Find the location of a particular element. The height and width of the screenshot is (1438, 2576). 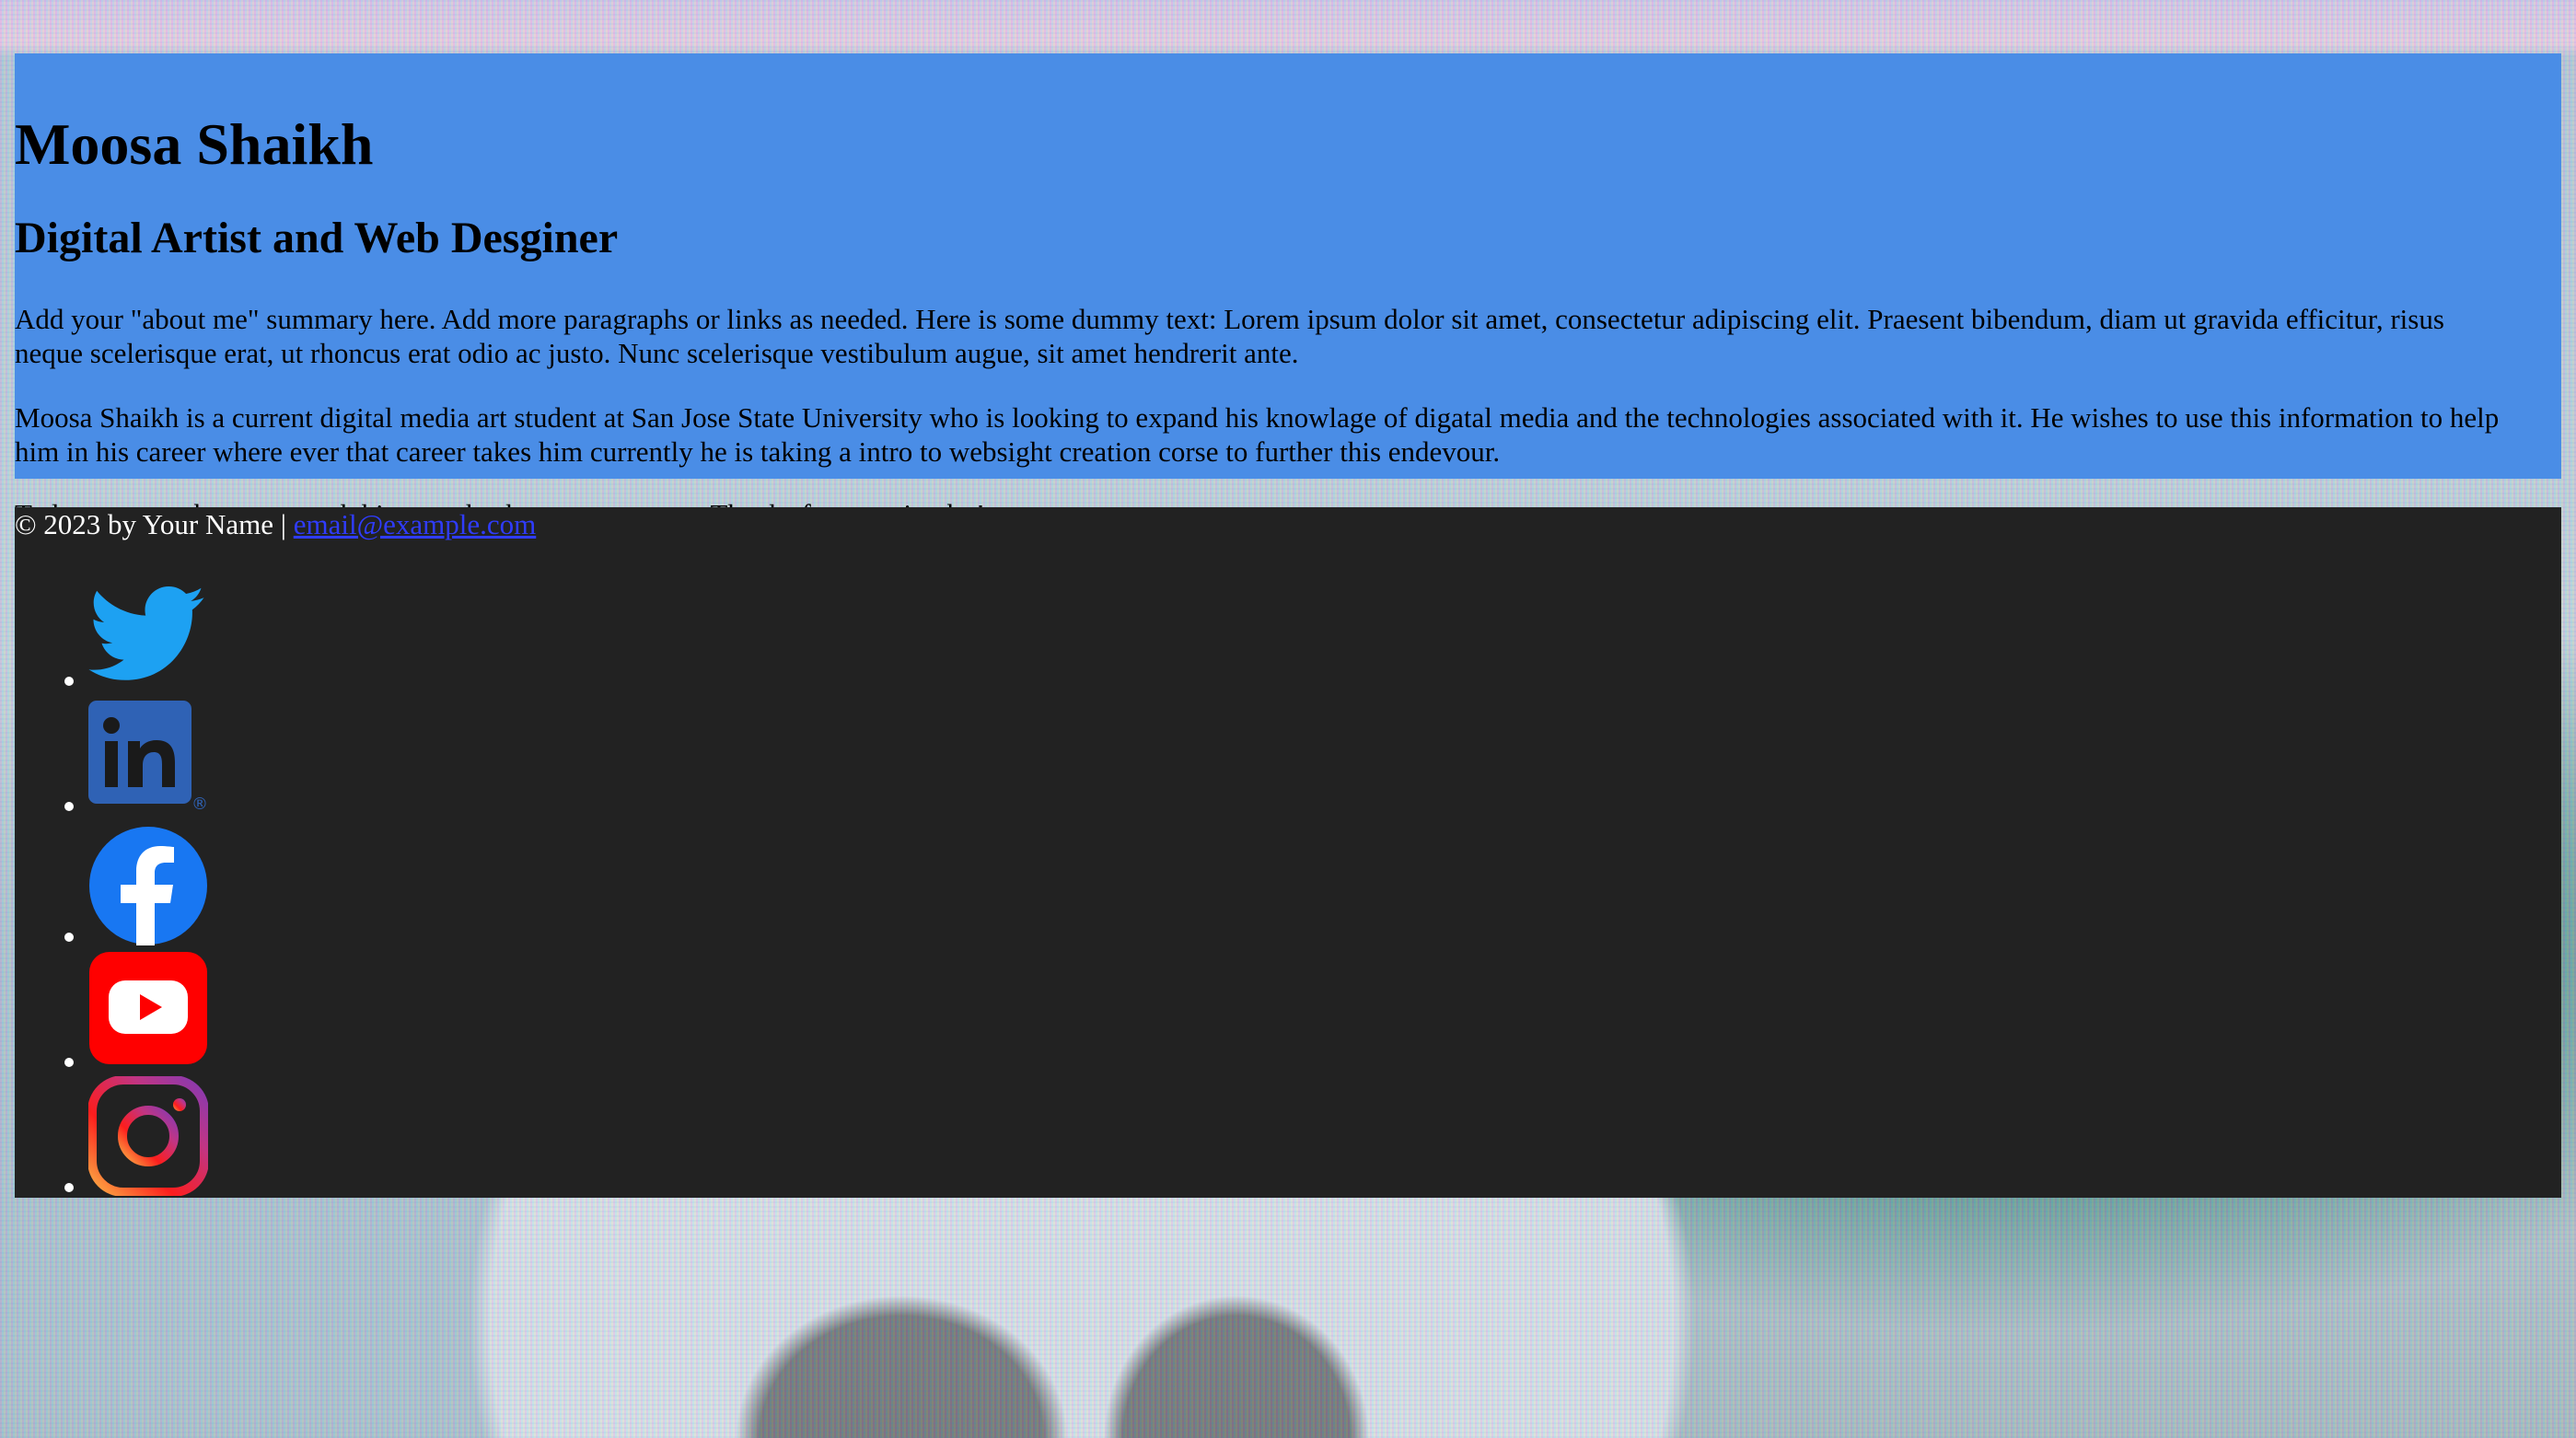

instagram-link is located at coordinates (155, 1136).